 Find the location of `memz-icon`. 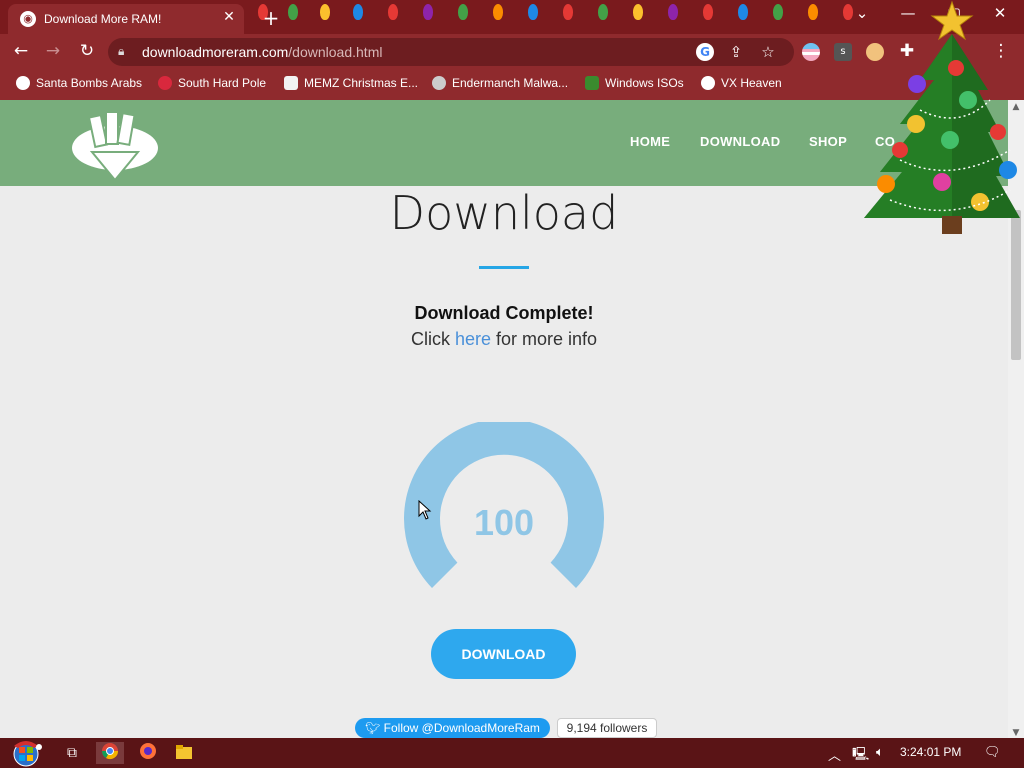

memz-icon is located at coordinates (291, 83).